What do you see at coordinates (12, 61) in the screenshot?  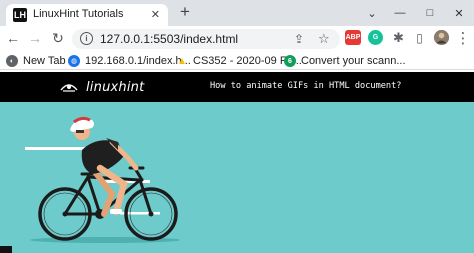 I see `globe-icon: ◐` at bounding box center [12, 61].